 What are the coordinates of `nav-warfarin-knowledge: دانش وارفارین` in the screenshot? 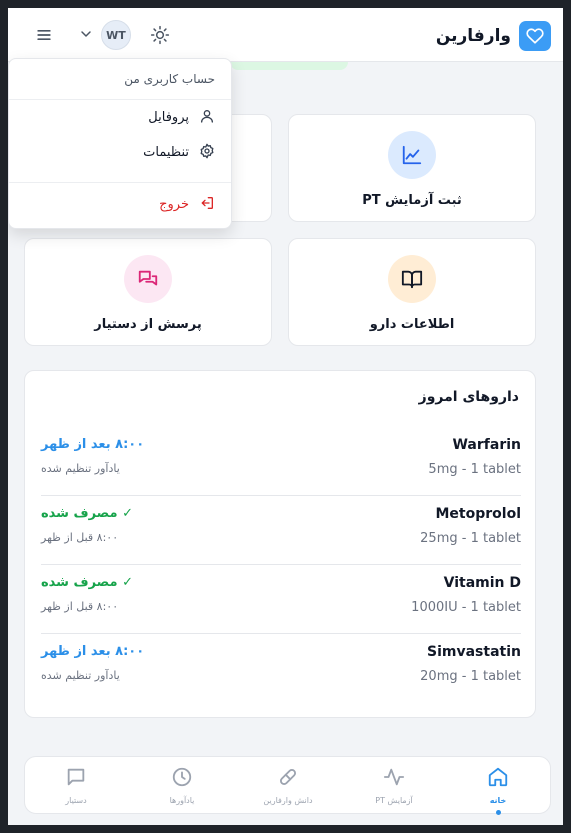 It's located at (288, 785).